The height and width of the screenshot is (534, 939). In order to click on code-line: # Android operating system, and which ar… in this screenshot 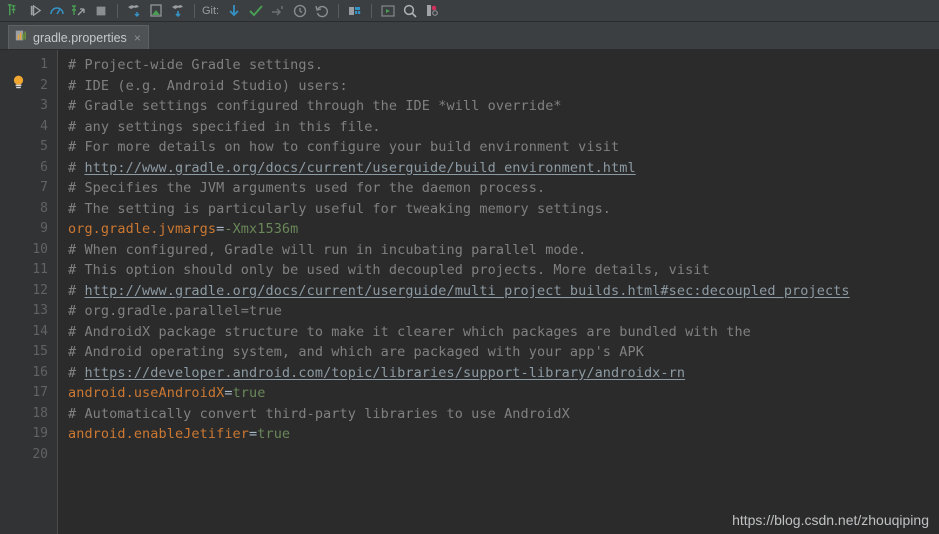, I will do `click(503, 352)`.